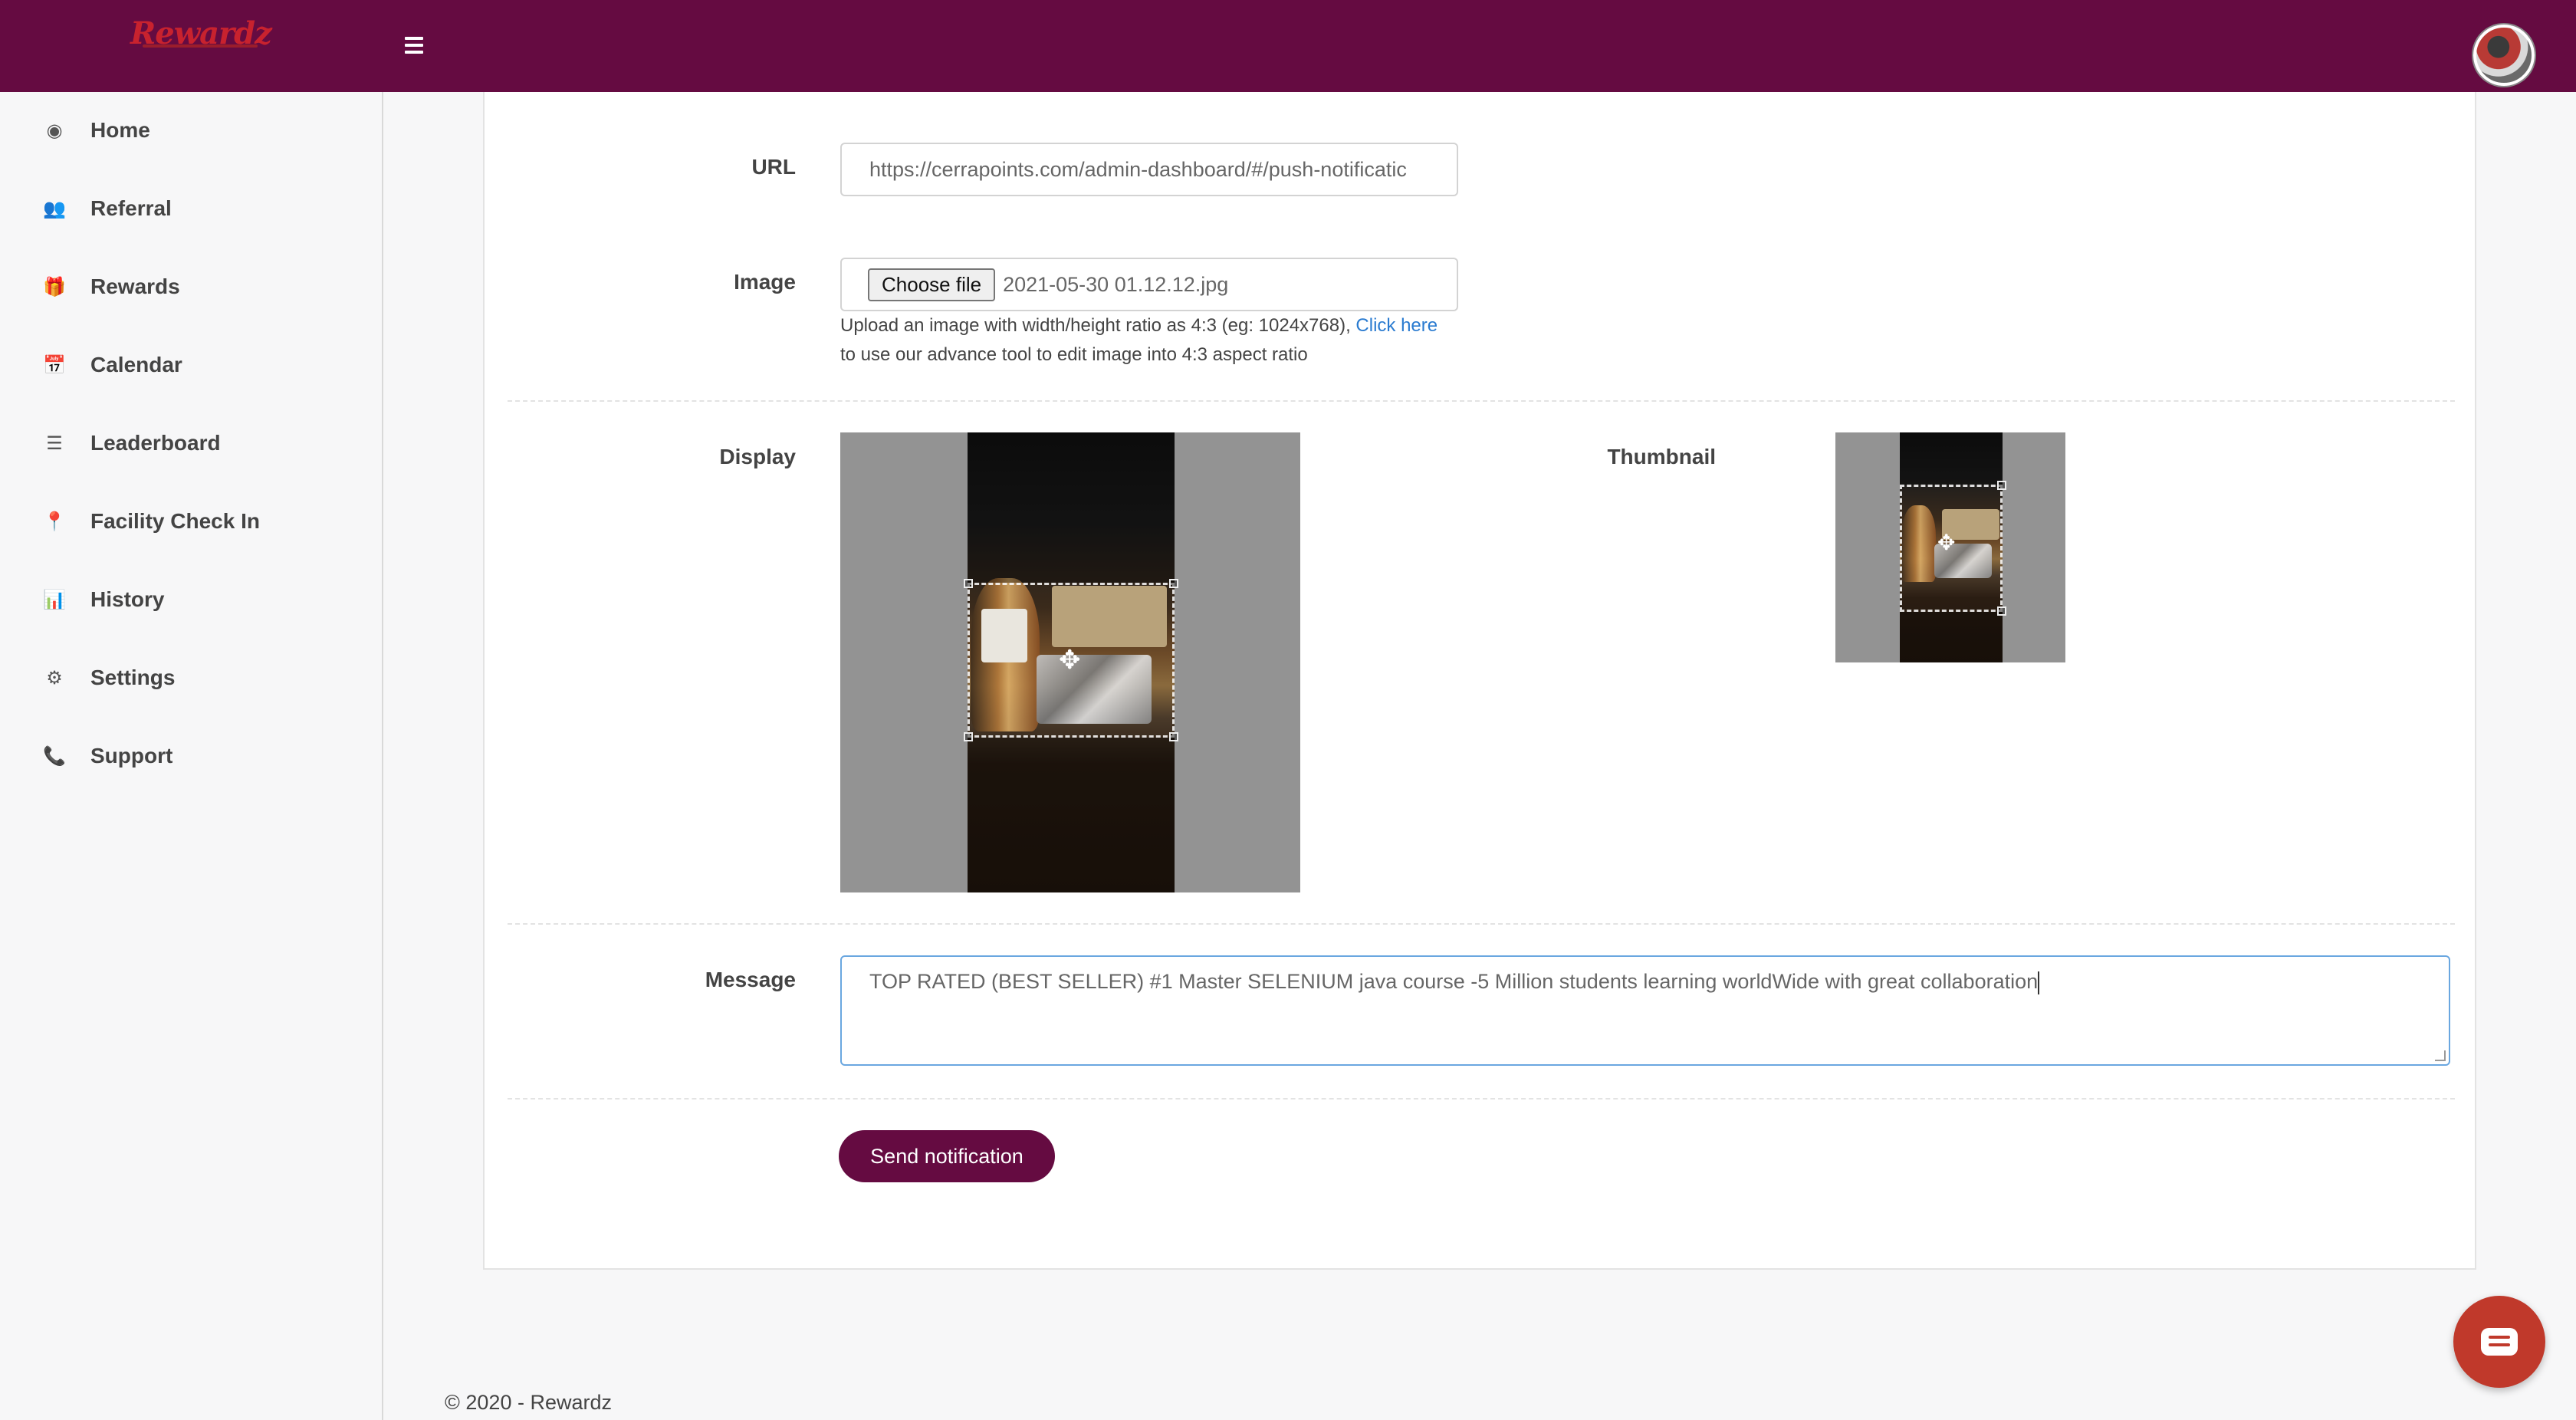 The height and width of the screenshot is (1420, 2576). What do you see at coordinates (758, 456) in the screenshot?
I see `display-label: Display` at bounding box center [758, 456].